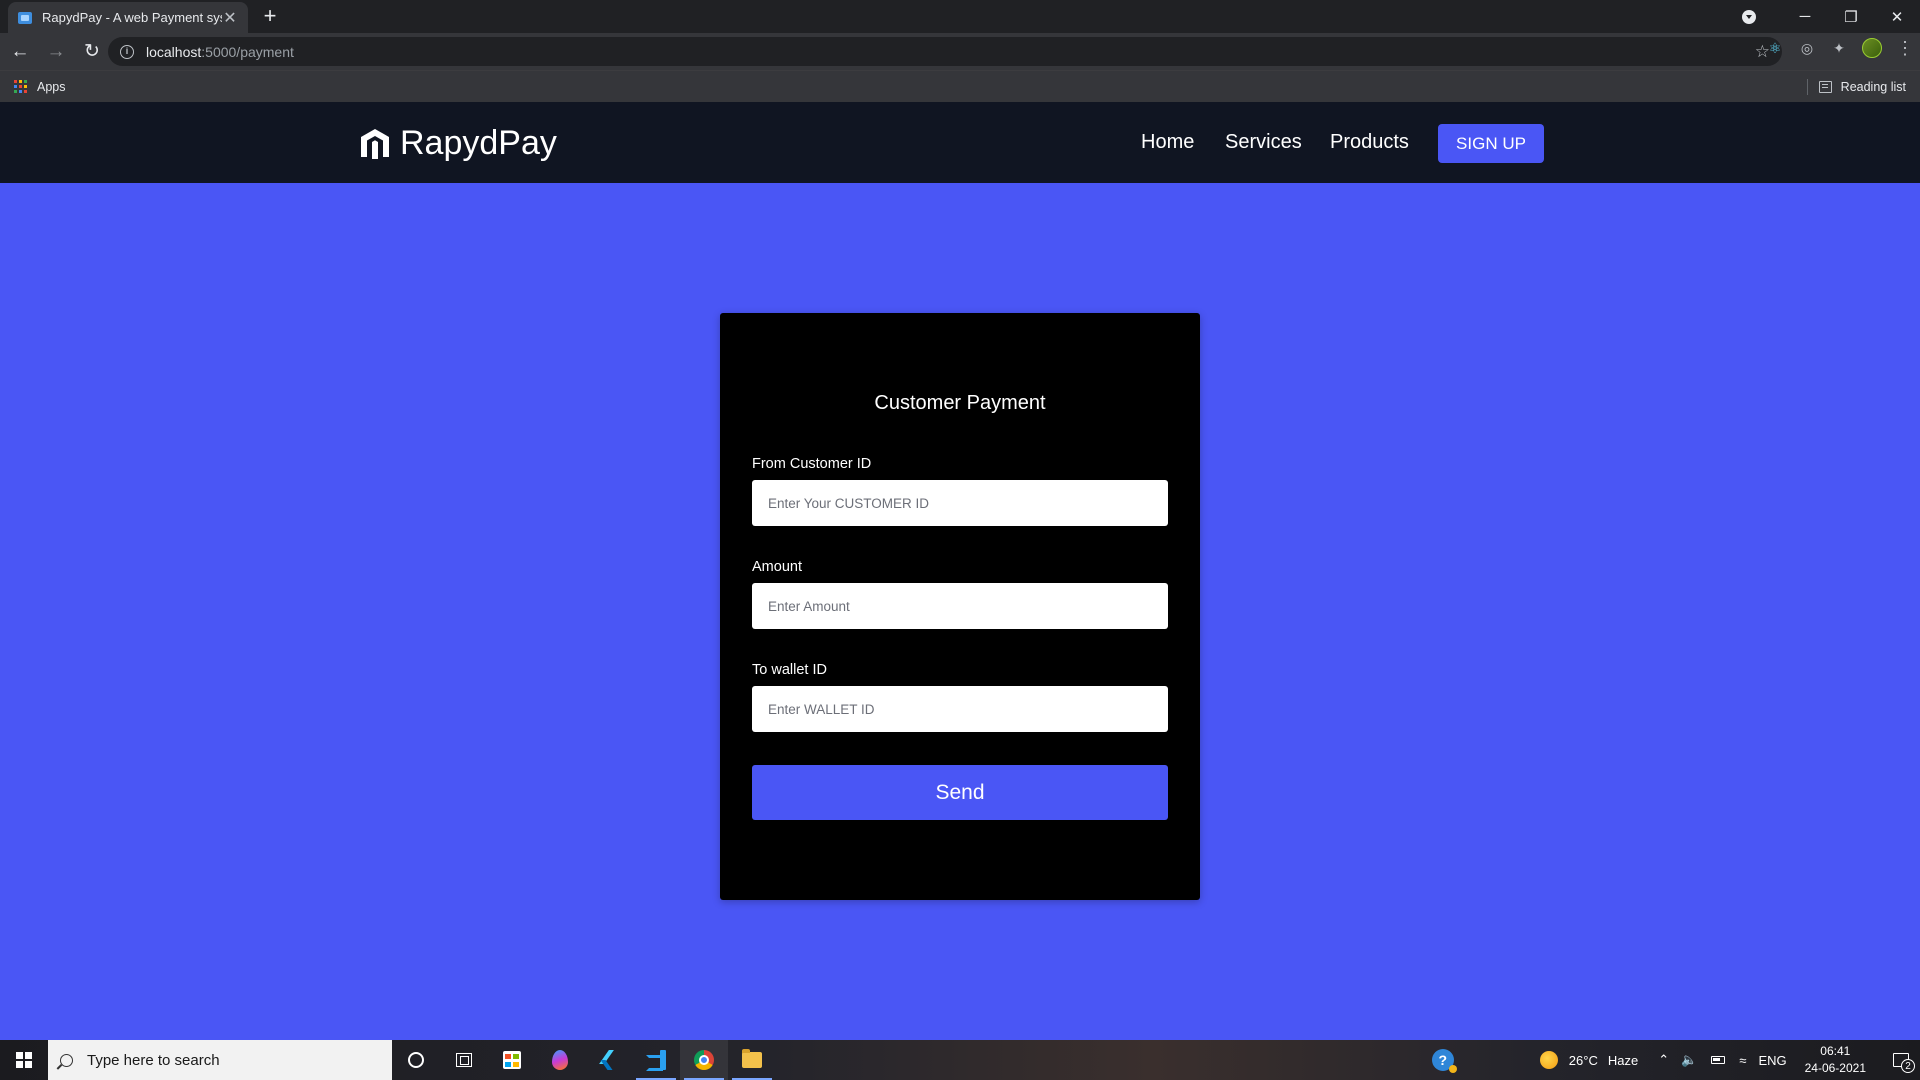  I want to click on taskbar-flutter-app, so click(608, 1060).